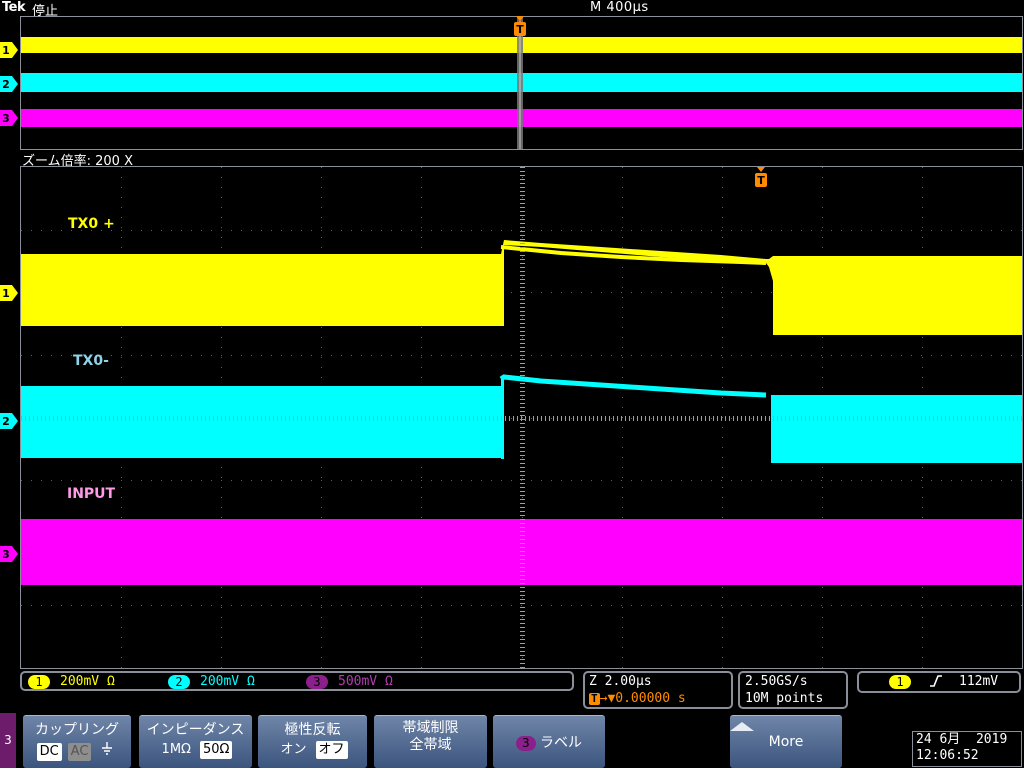  What do you see at coordinates (220, 681) in the screenshot?
I see `ch2-scale: 200mV` at bounding box center [220, 681].